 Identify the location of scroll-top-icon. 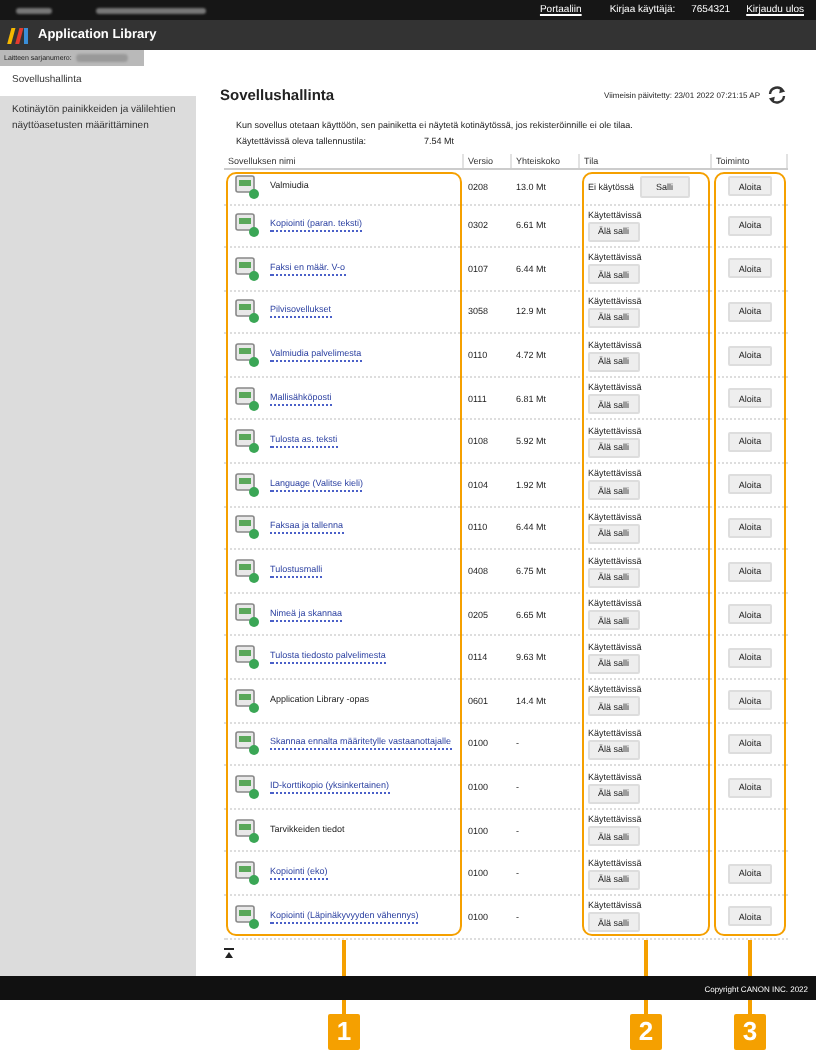
(229, 952).